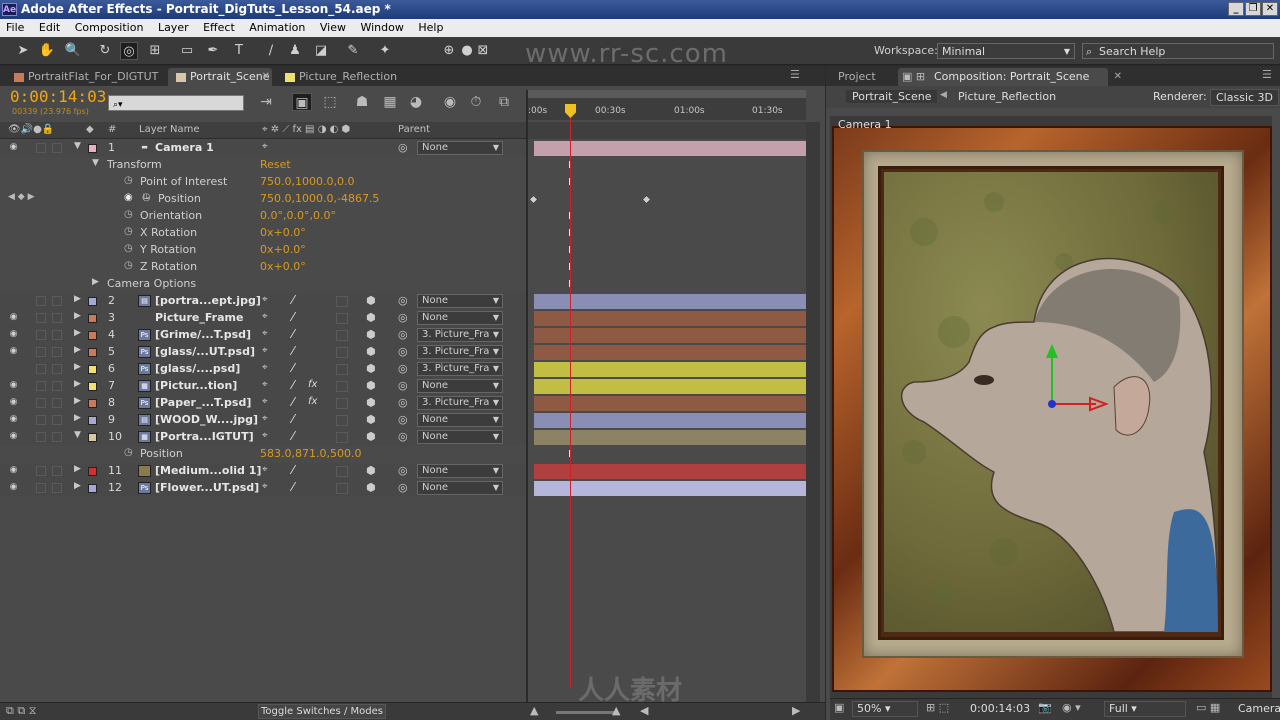  Describe the element at coordinates (58, 96) in the screenshot. I see `current-time-display: 0:00:14:03` at that location.